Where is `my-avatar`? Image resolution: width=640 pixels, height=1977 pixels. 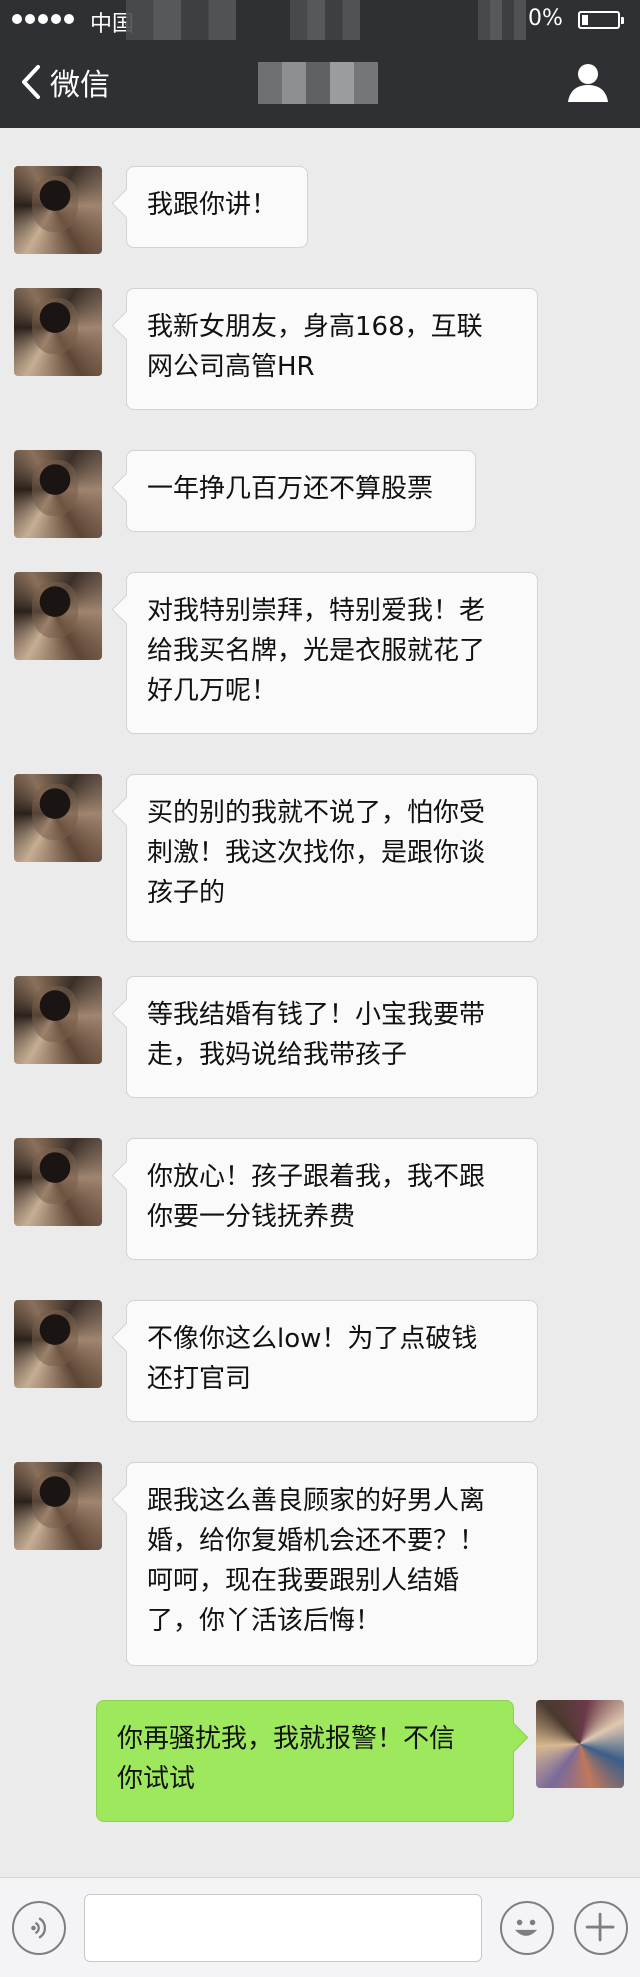
my-avatar is located at coordinates (580, 1744).